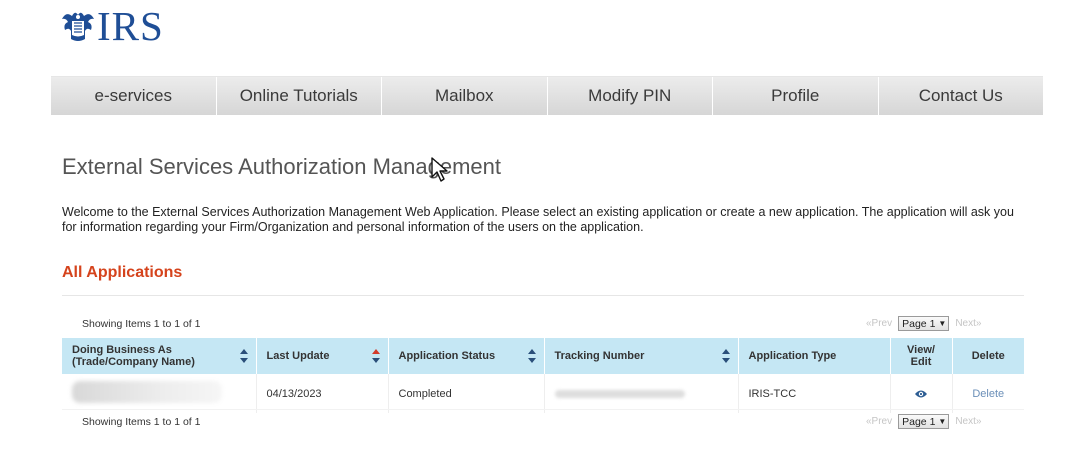 The image size is (1072, 461). I want to click on section-title: All Applications, so click(122, 272).